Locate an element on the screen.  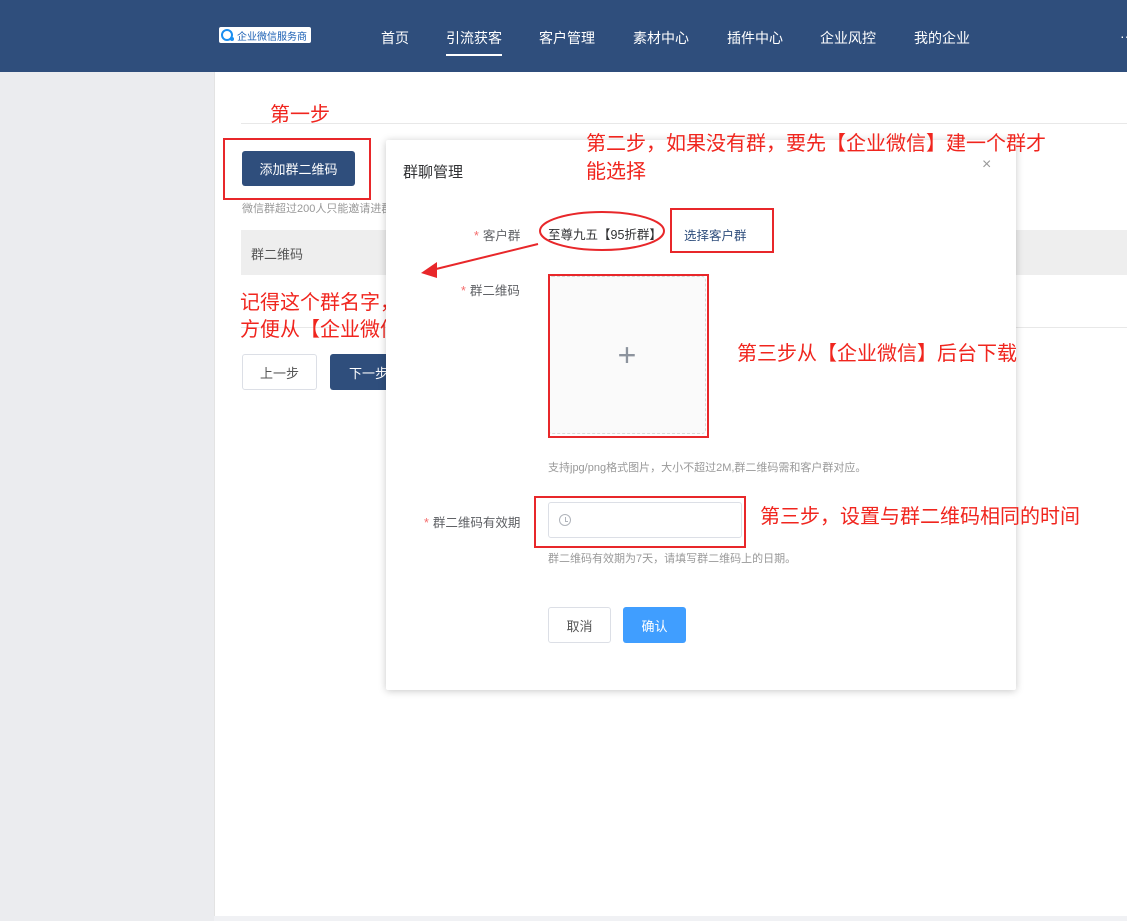
annotation-arrow-head is located at coordinates (429, 270).